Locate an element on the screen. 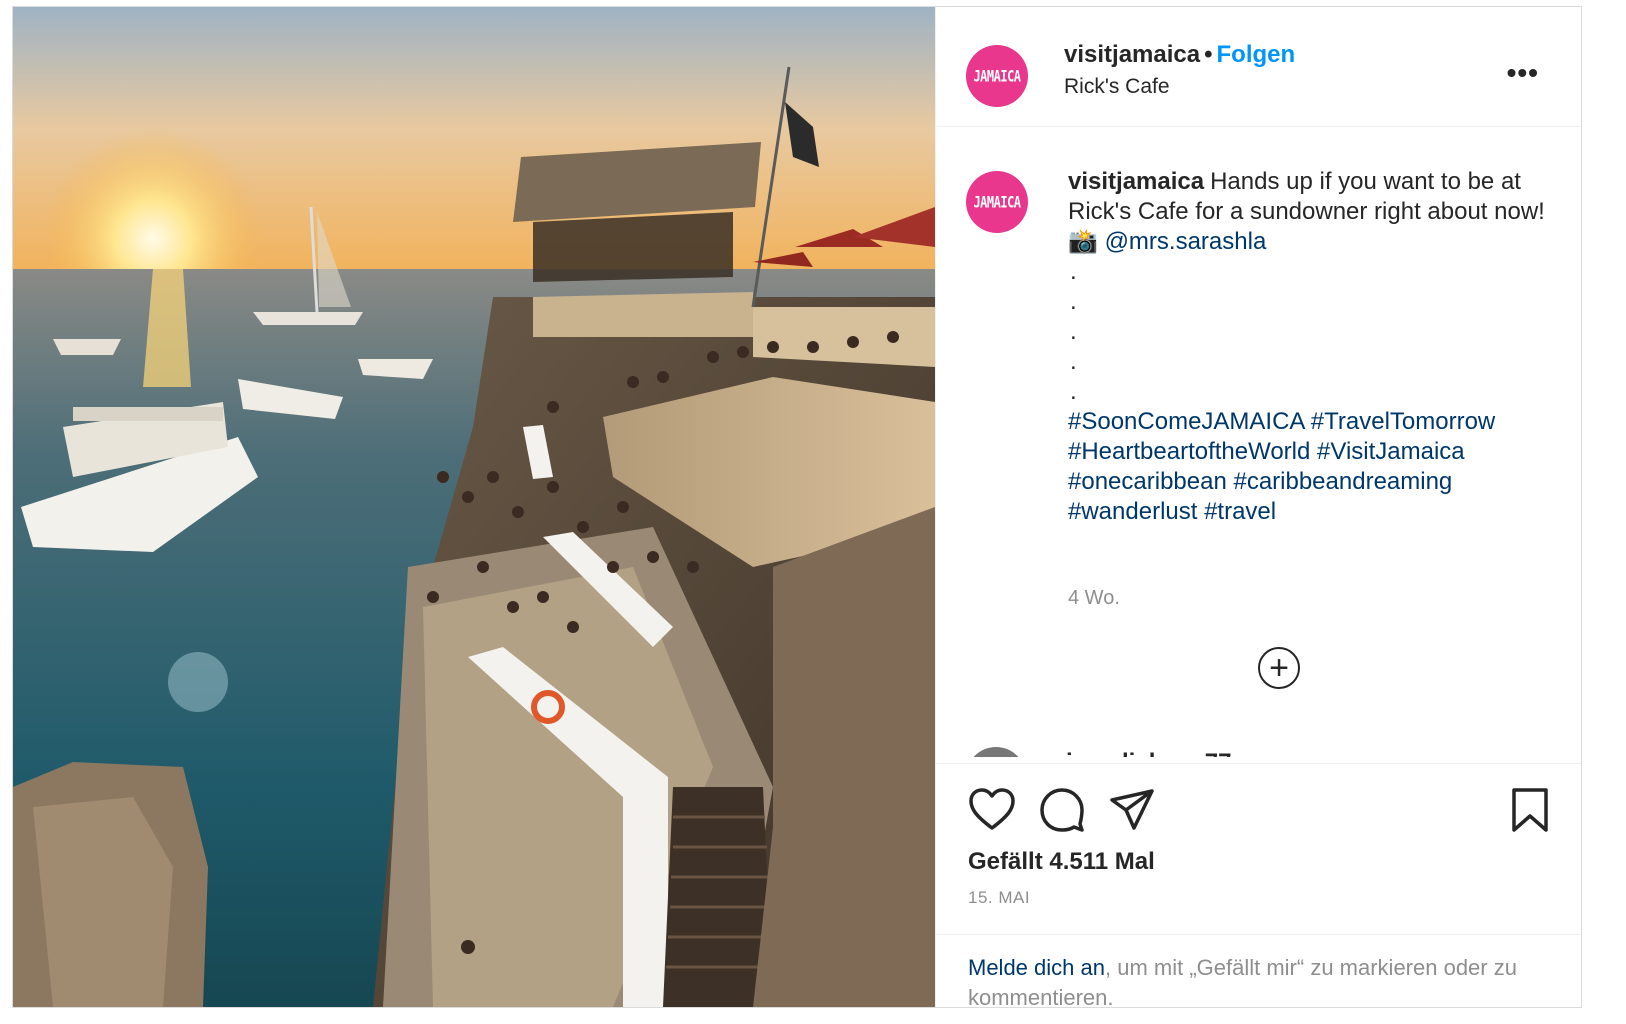 The image size is (1626, 1024). caption-timestamp: 4 Wo. is located at coordinates (1094, 598).